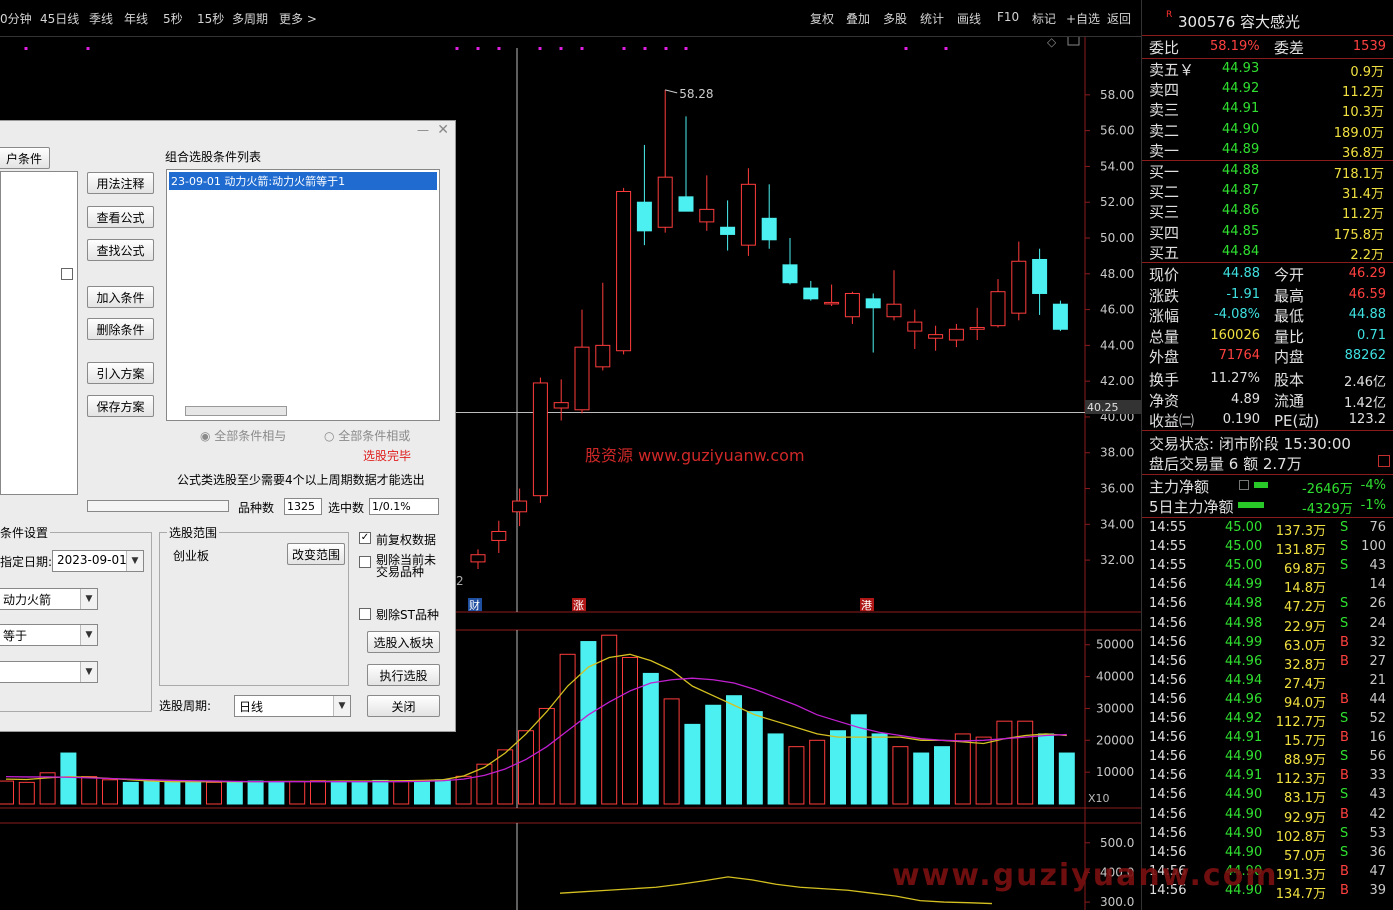 This screenshot has width=1393, height=910. I want to click on restore-checkbox: ✓, so click(365, 538).